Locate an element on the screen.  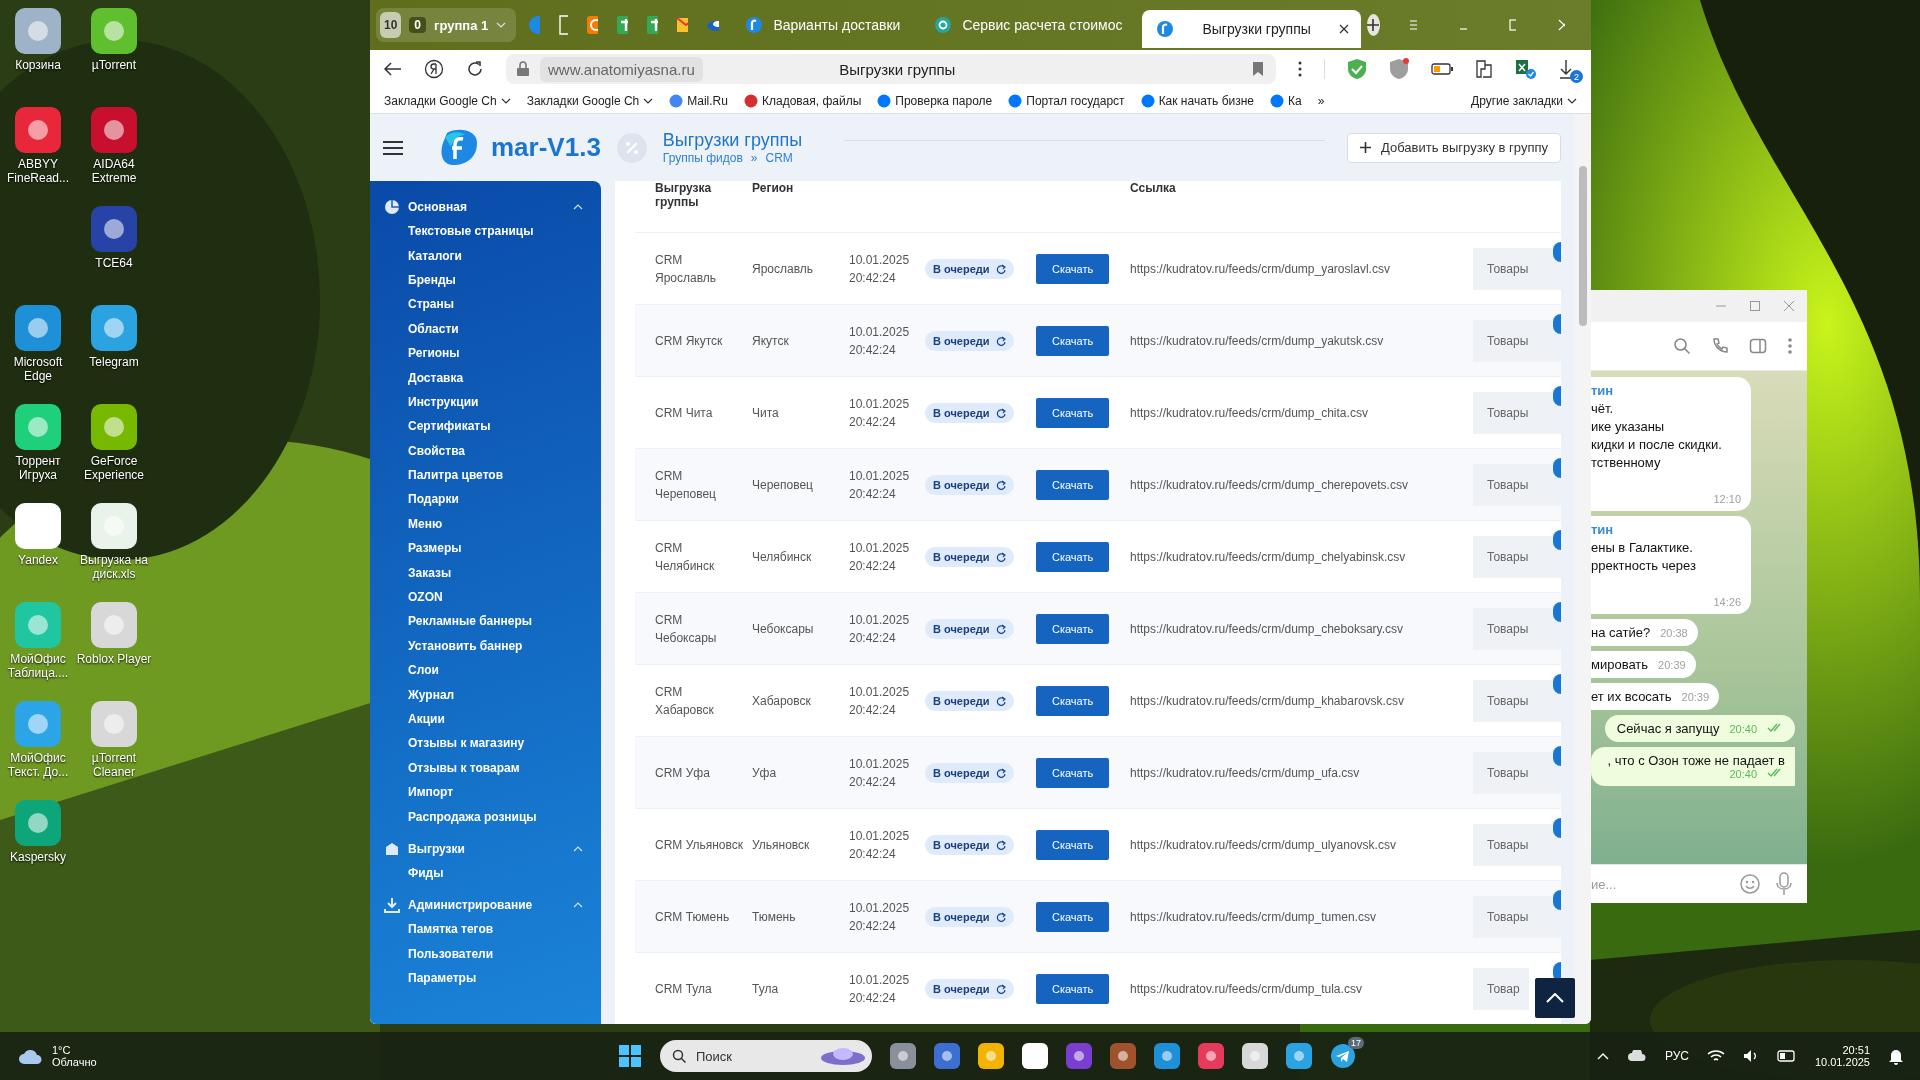
icon-label: Kaspersky is located at coordinates (38, 857).